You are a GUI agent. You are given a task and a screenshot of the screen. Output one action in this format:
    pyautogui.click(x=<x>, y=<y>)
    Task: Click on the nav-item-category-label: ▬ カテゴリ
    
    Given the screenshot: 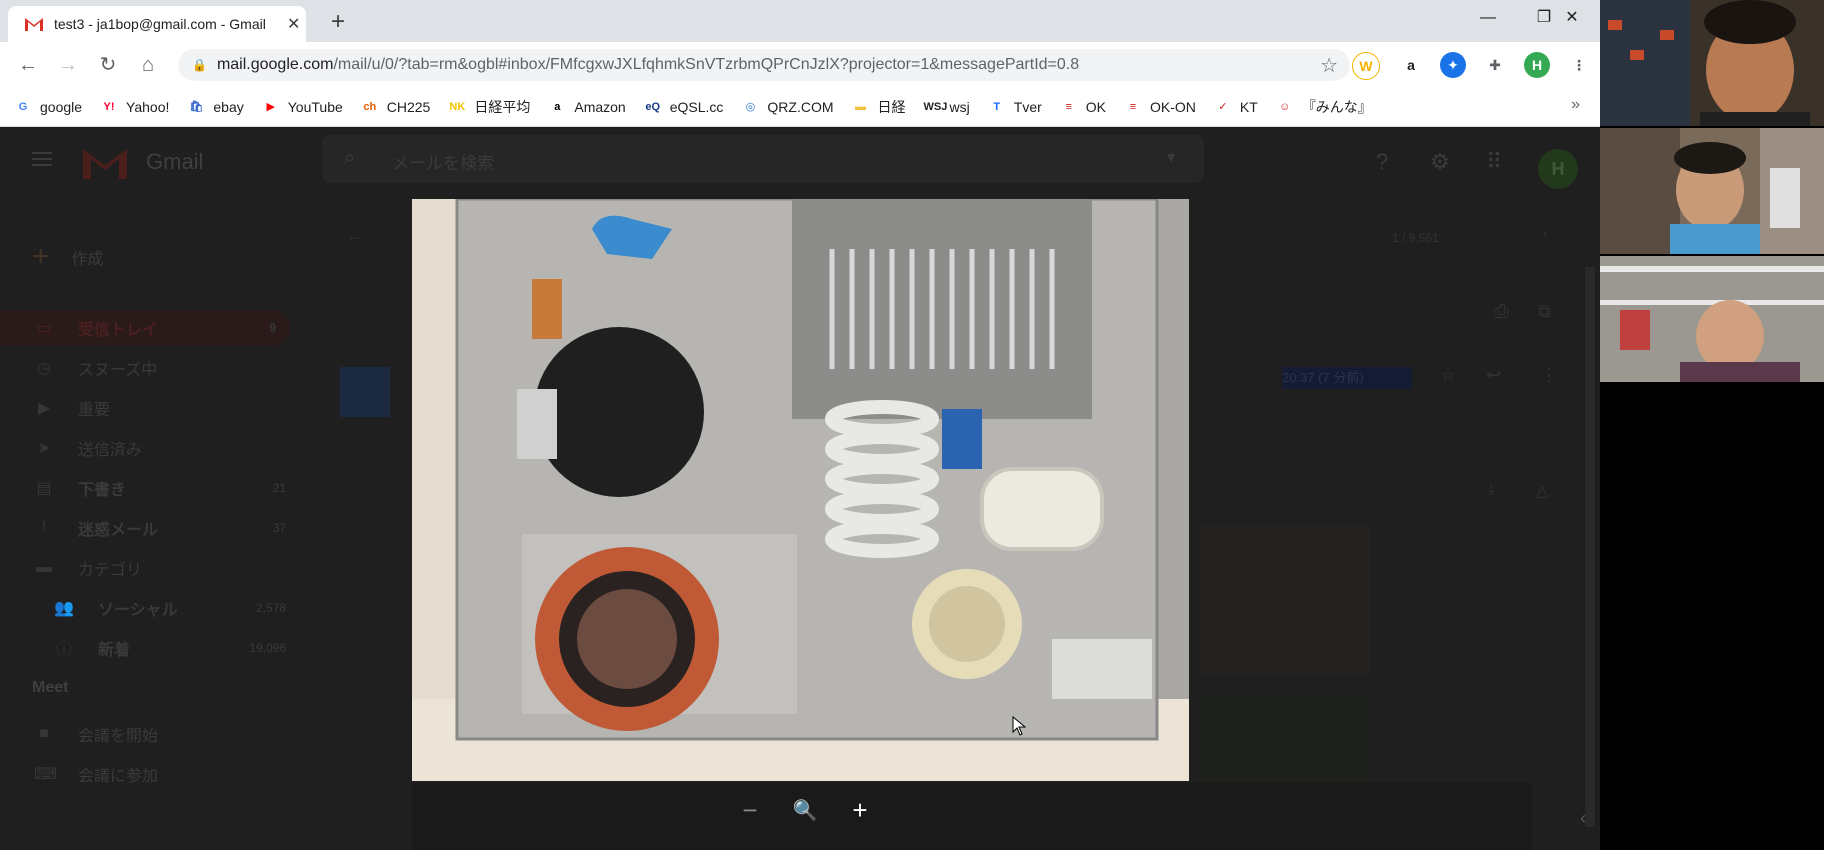 What is the action you would take?
    pyautogui.click(x=150, y=568)
    